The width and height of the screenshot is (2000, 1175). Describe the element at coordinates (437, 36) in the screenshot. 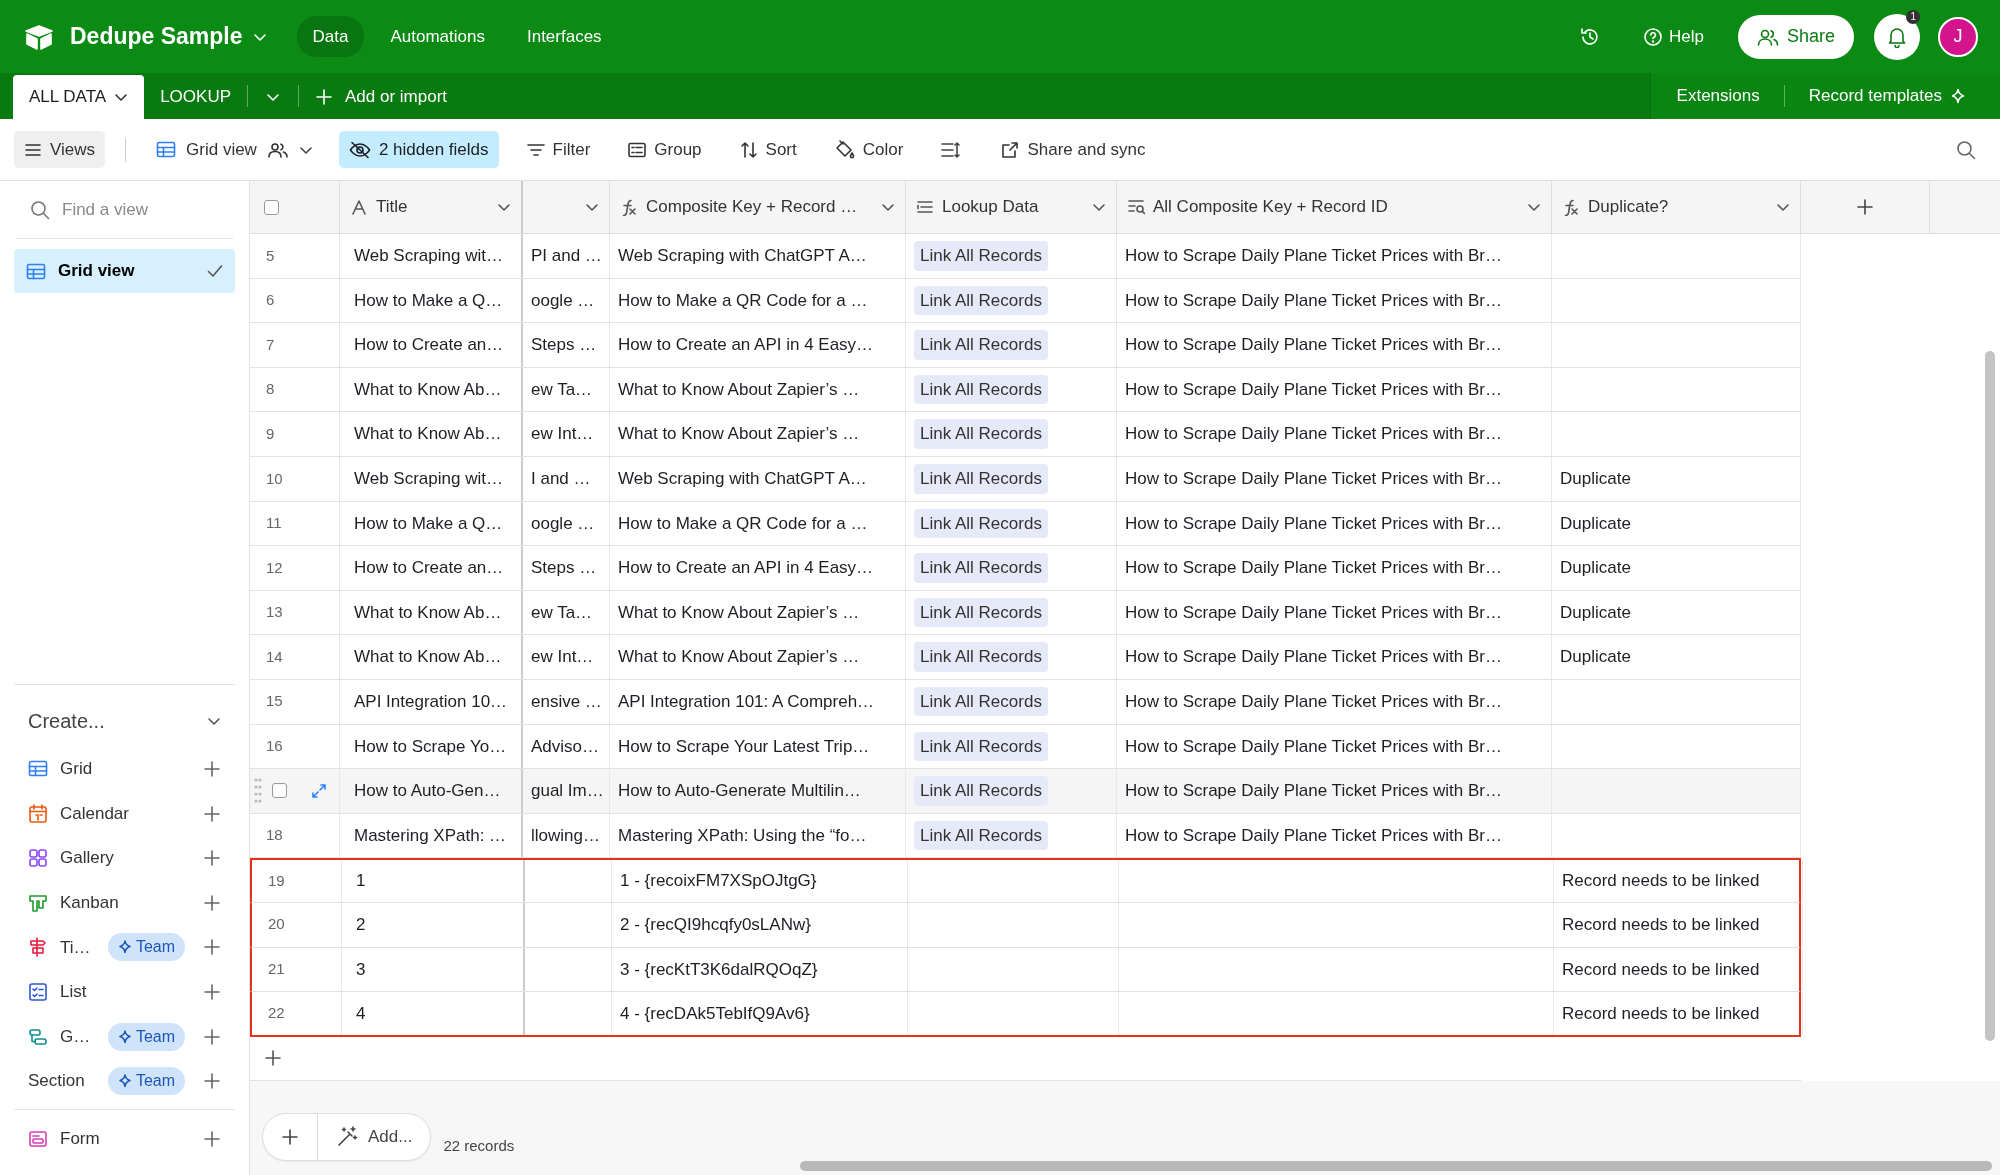

I see `nav-tab: Automations` at that location.